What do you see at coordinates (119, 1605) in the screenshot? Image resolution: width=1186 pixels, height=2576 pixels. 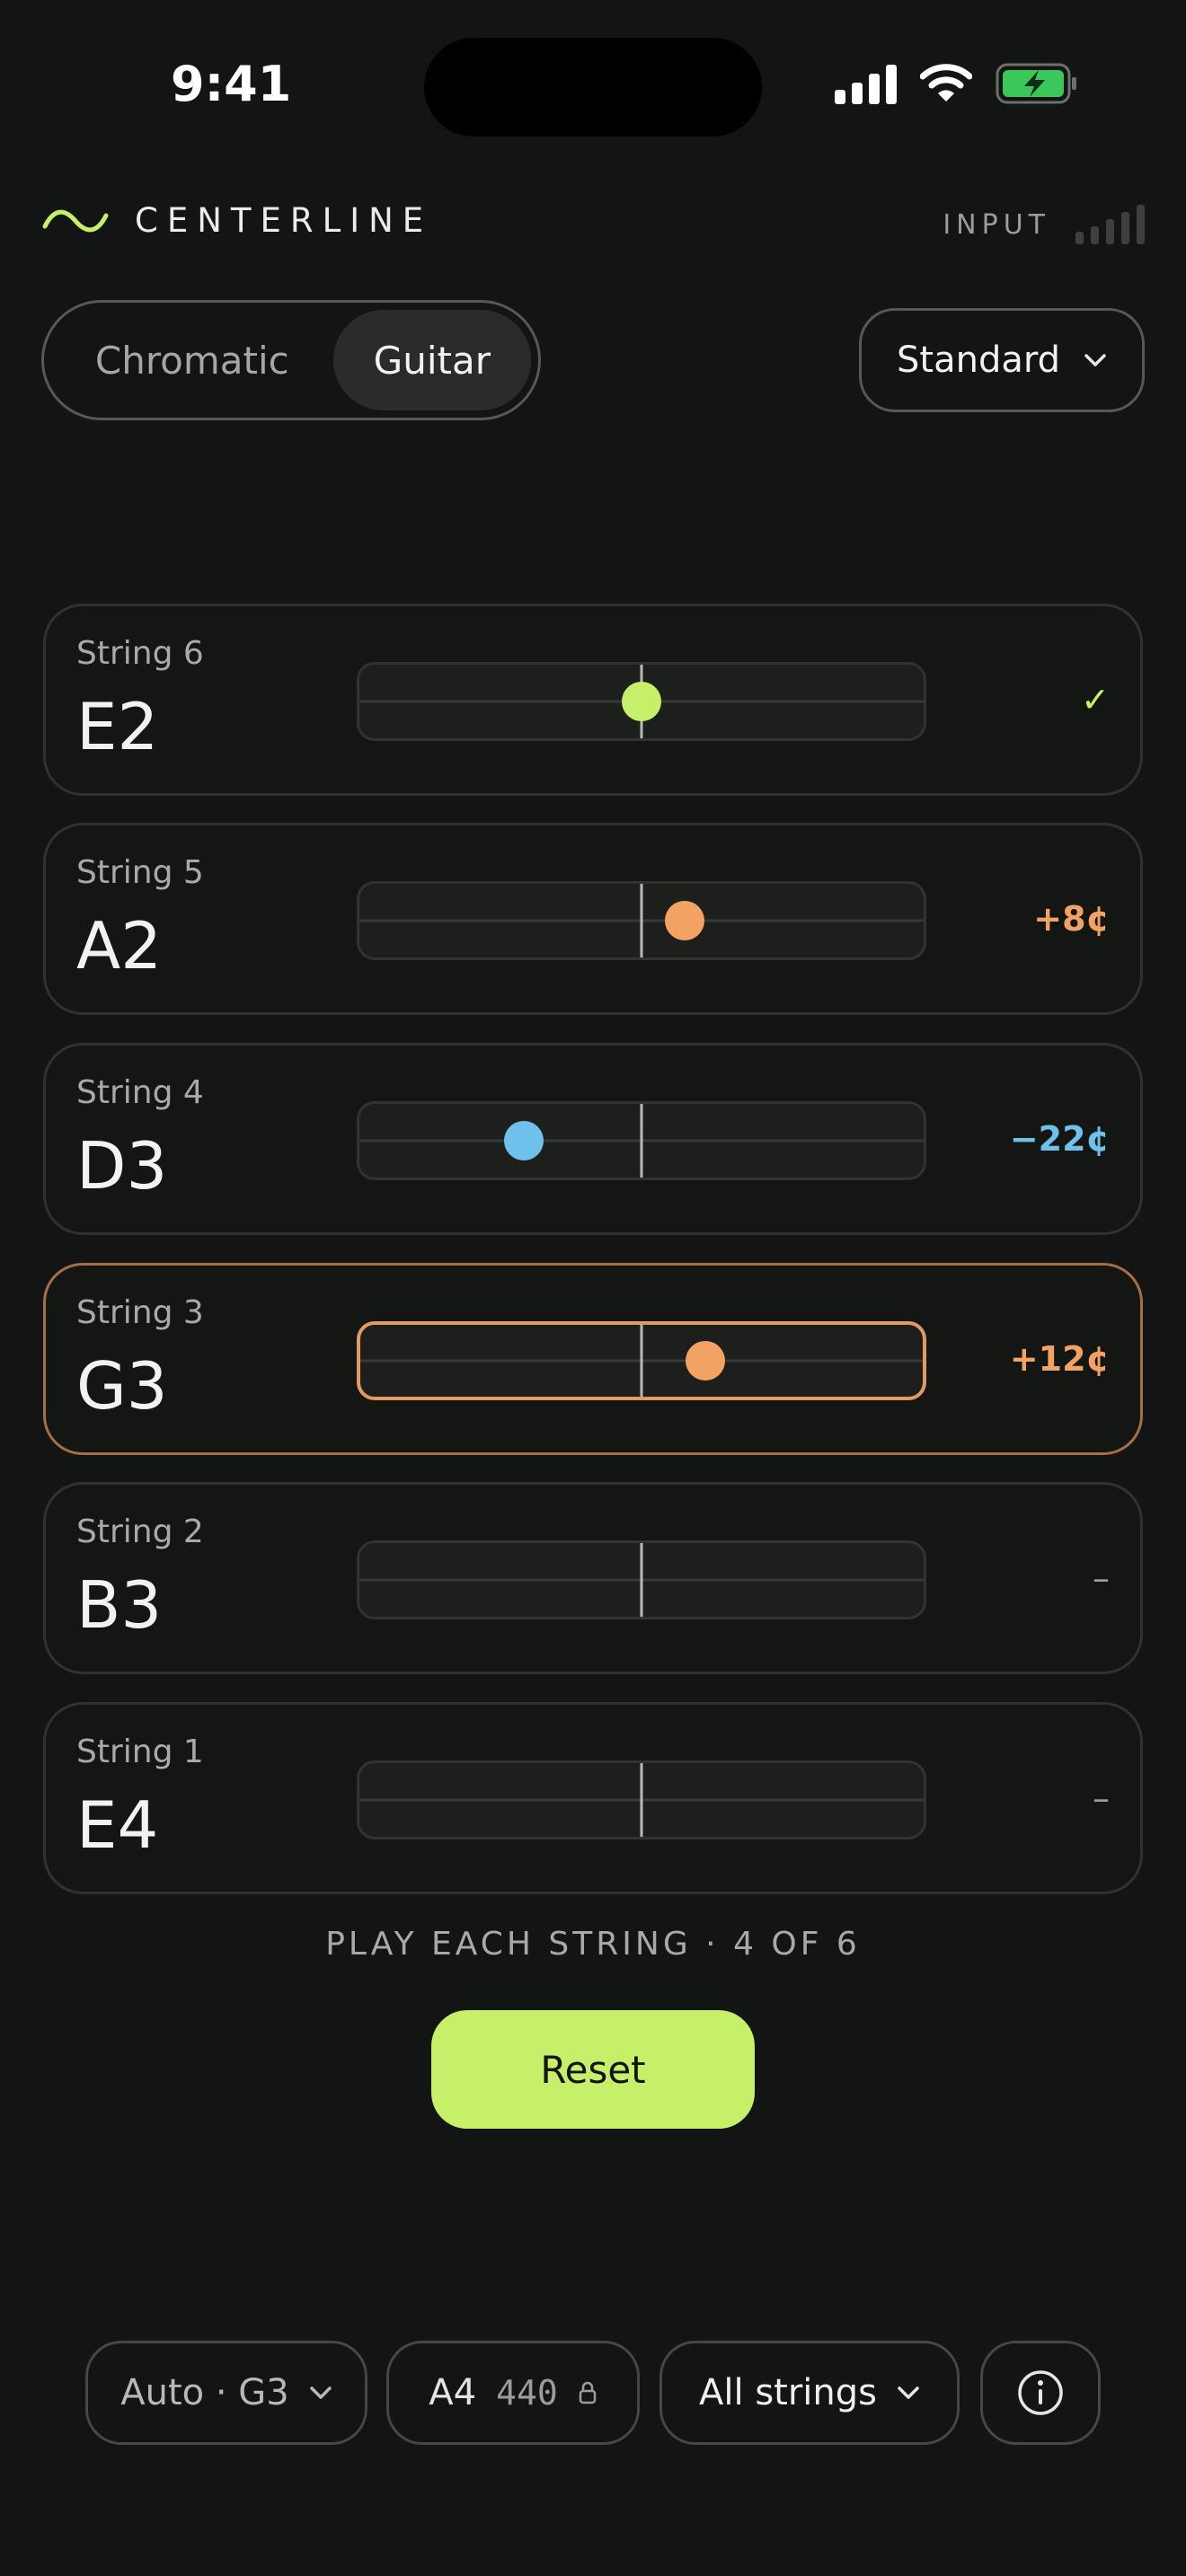 I see `string-note: B3` at bounding box center [119, 1605].